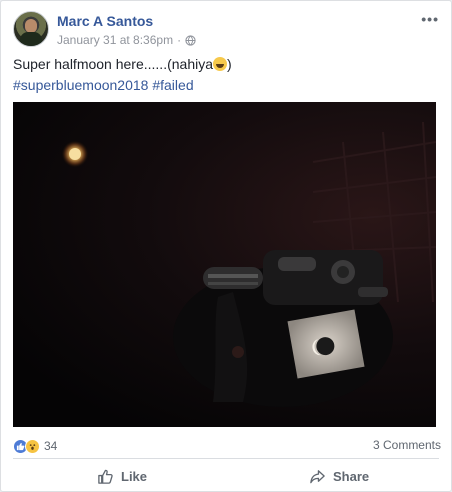  What do you see at coordinates (105, 21) in the screenshot?
I see `author-name: Marc A Santos` at bounding box center [105, 21].